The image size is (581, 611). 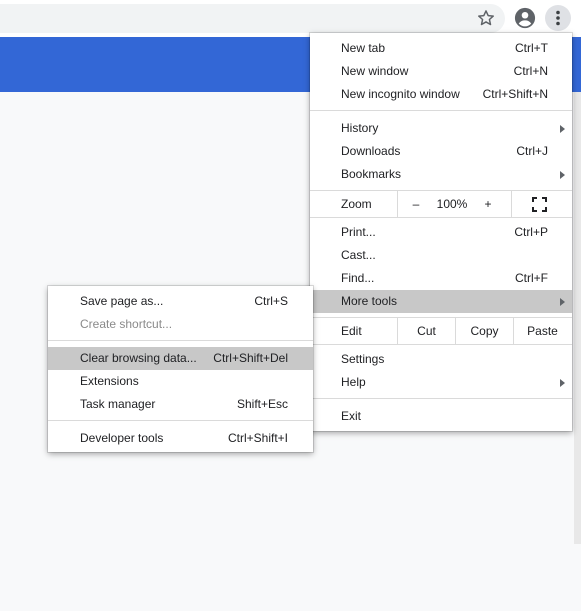 I want to click on submenu-item-save-page: Save page as... Ctrl+S, so click(x=180, y=301).